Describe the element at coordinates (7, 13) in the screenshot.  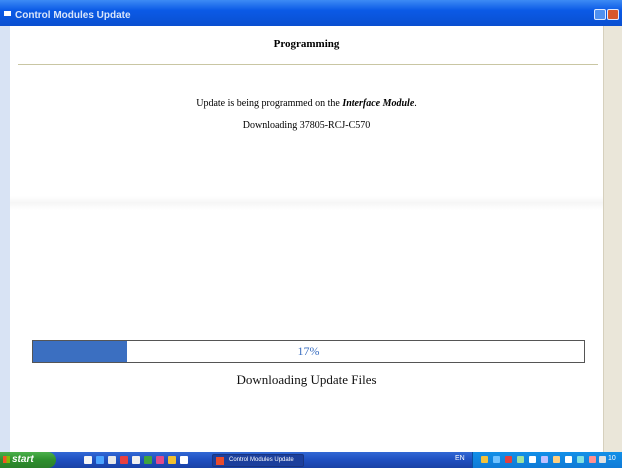
I see `app-icon` at that location.